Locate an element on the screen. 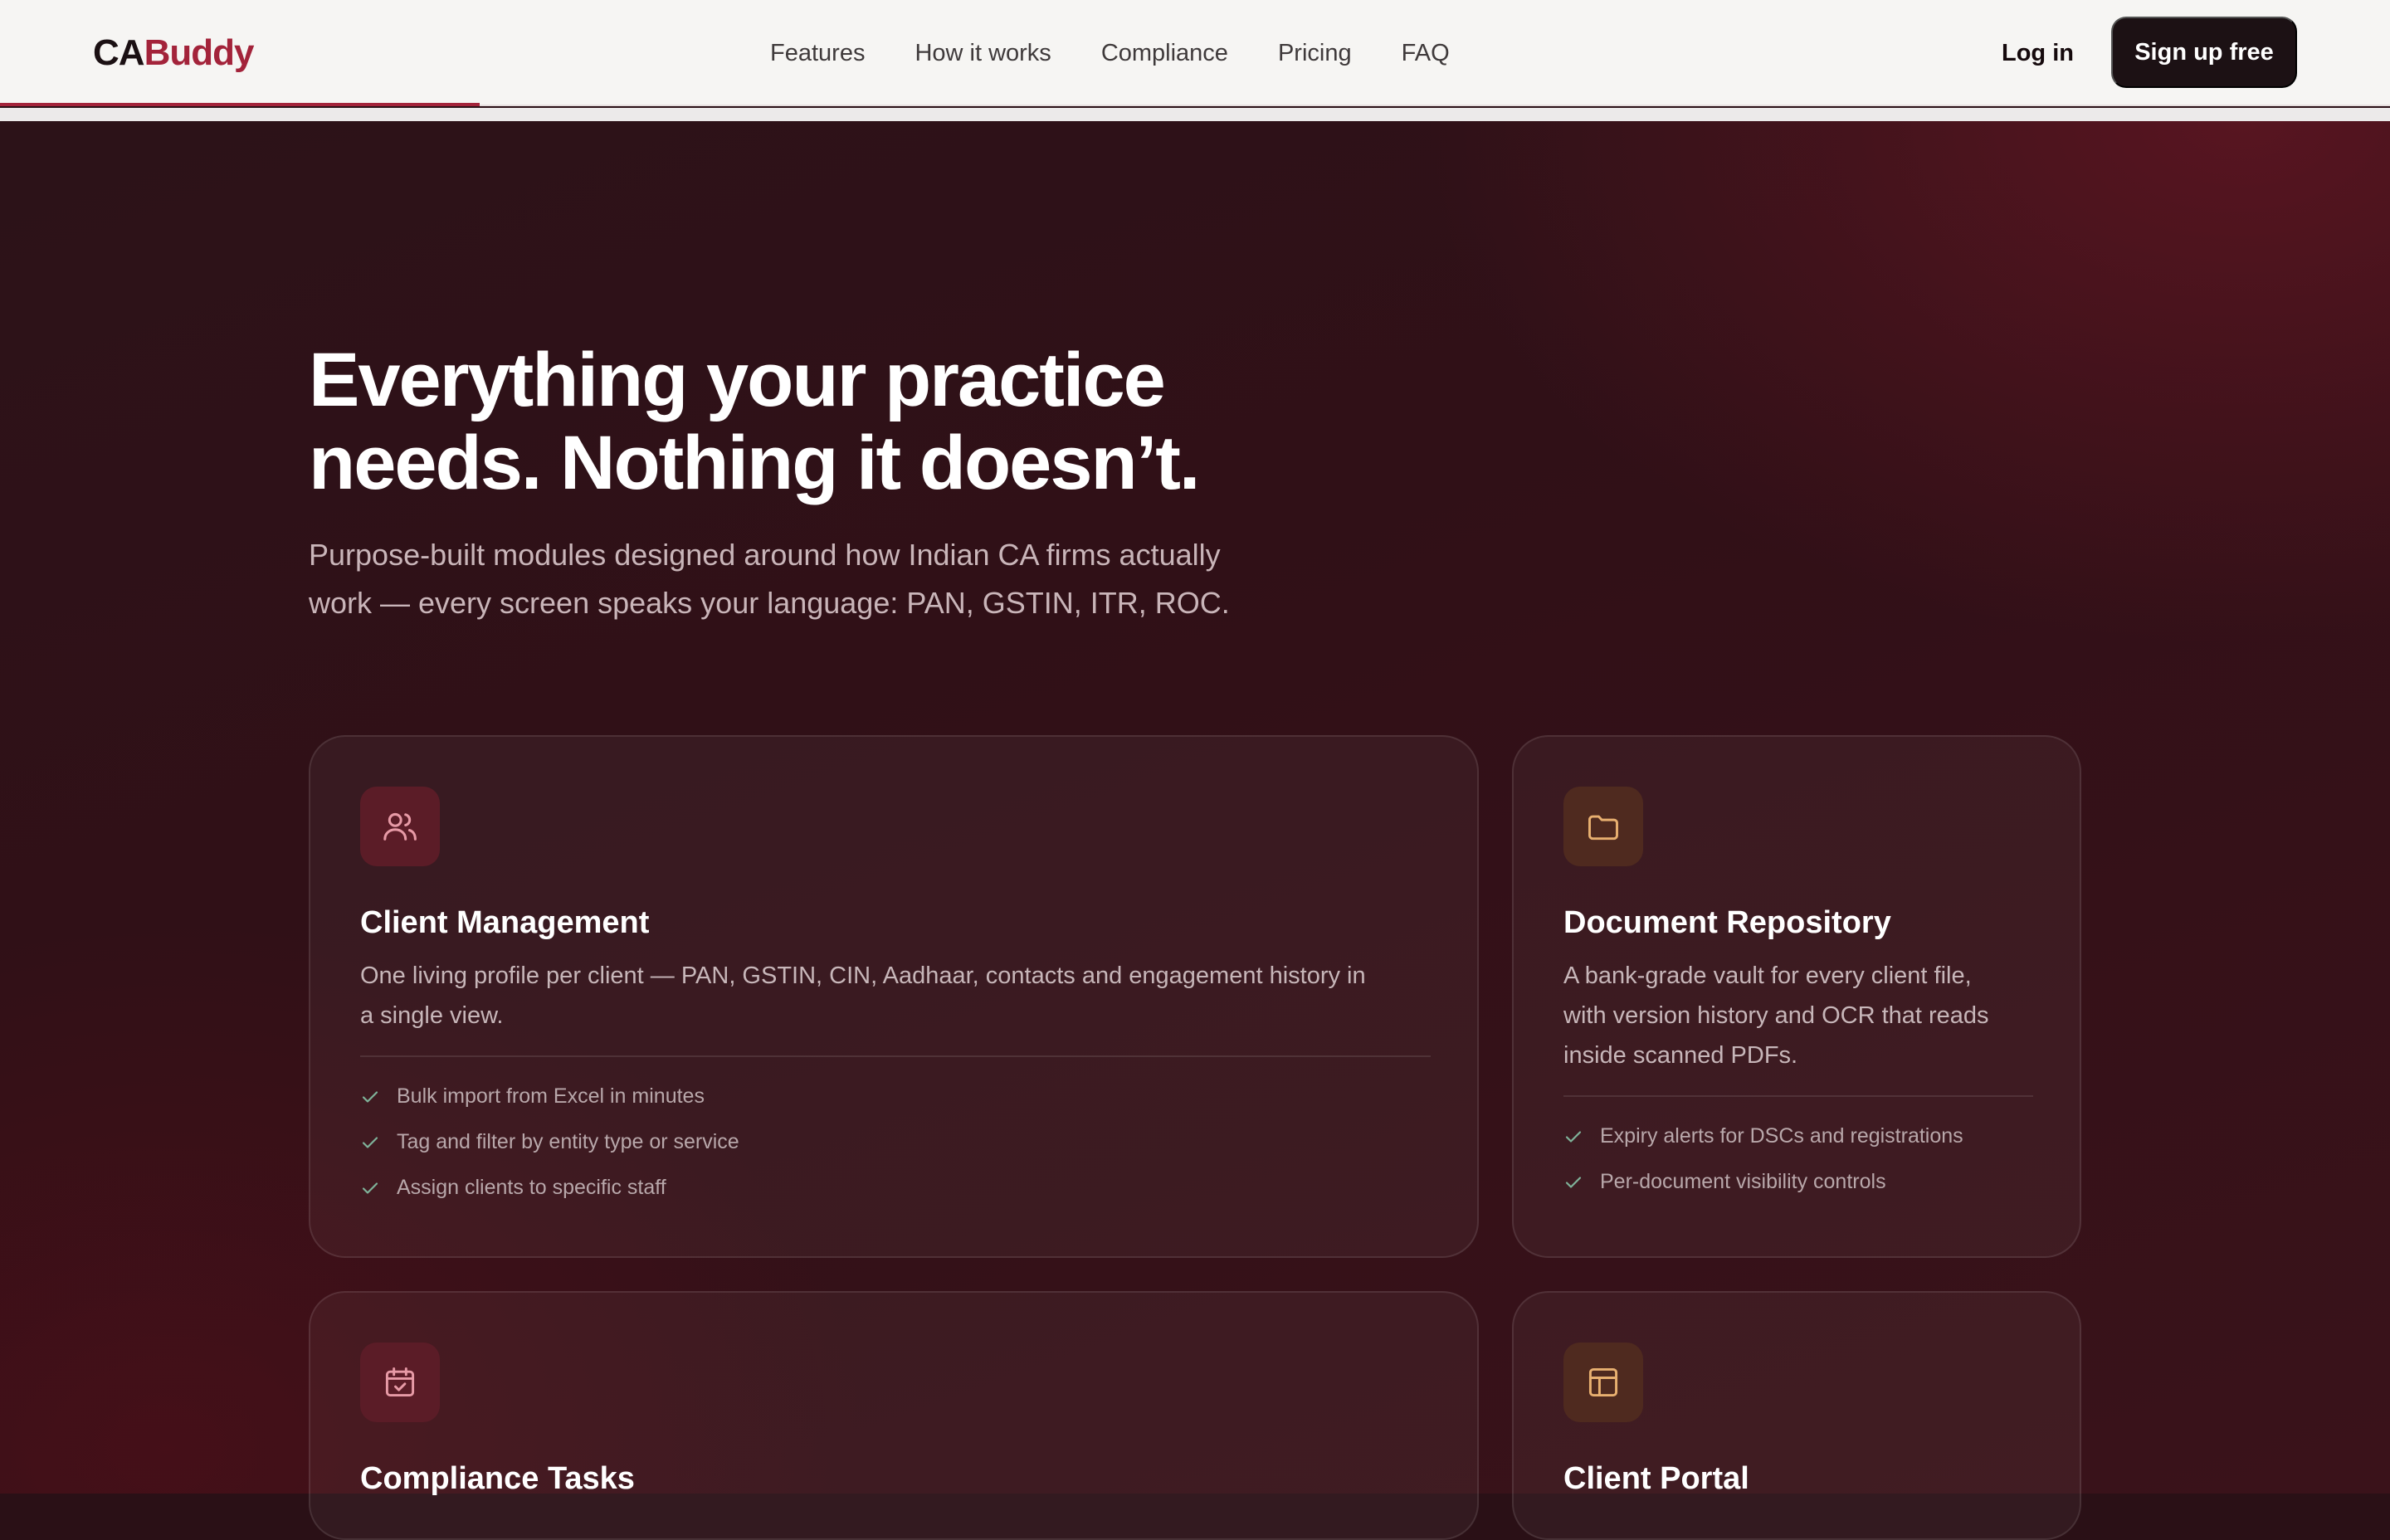 This screenshot has width=2390, height=1540. feature-list-item-text: Expiry alerts for DSCs and registrations is located at coordinates (1782, 1136).